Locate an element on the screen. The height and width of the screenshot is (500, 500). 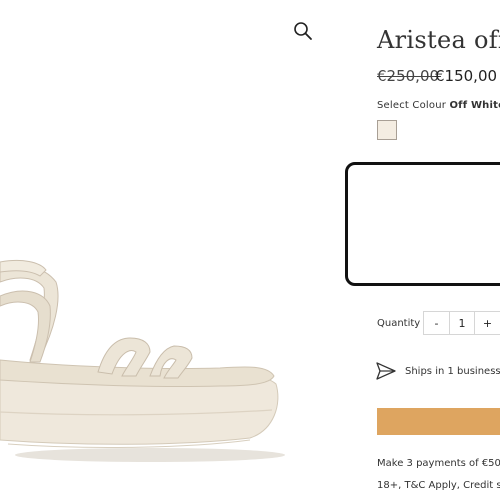
colour-label-text: Select Colour is located at coordinates (412, 105).